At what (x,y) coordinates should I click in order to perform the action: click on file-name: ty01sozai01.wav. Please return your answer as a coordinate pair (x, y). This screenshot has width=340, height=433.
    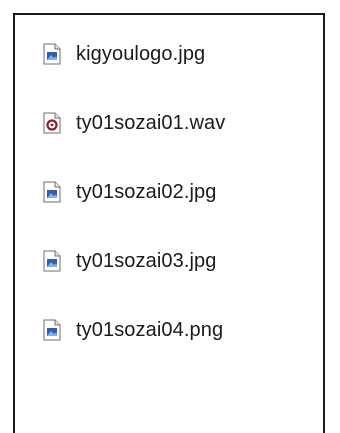
    Looking at the image, I should click on (151, 122).